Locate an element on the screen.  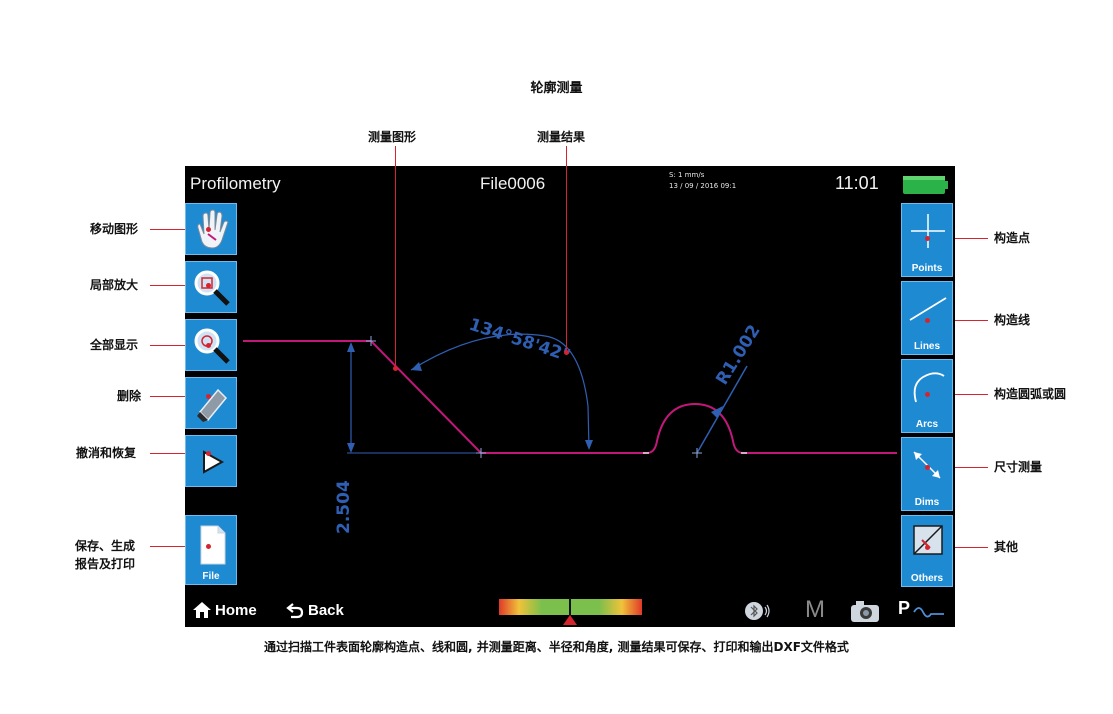
move-tool-button is located at coordinates (211, 229).